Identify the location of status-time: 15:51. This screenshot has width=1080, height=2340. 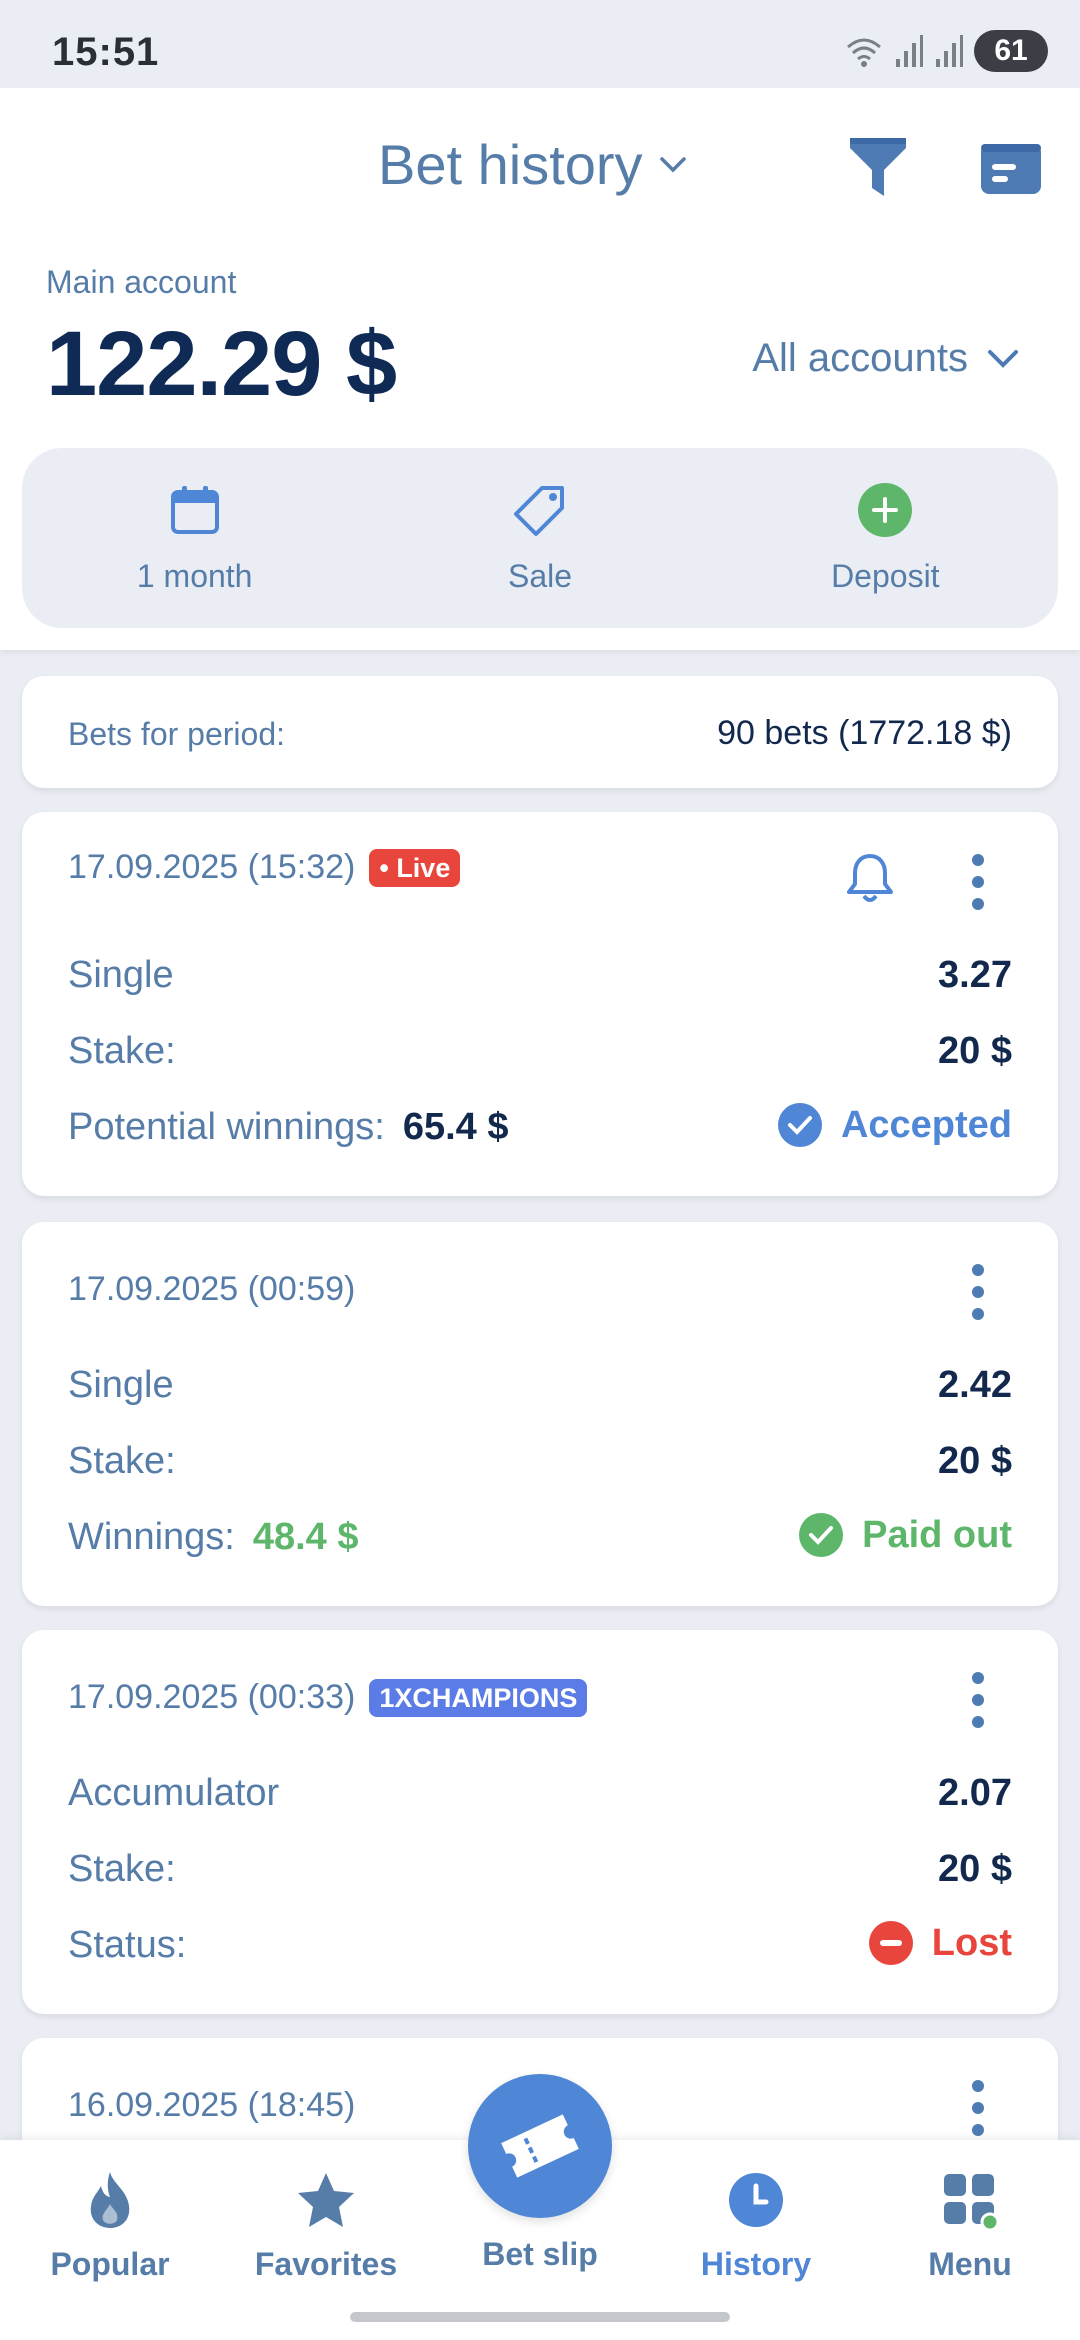
(106, 52).